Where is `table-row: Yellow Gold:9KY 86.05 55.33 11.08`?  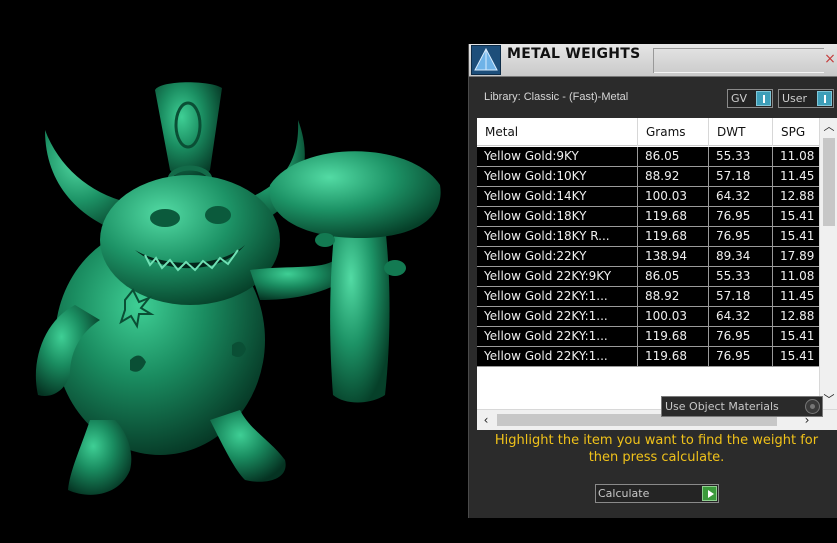 table-row: Yellow Gold:9KY 86.05 55.33 11.08 is located at coordinates (648, 157).